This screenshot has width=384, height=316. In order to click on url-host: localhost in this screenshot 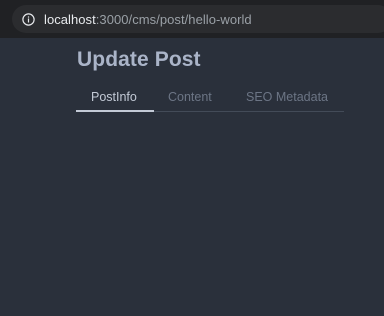, I will do `click(70, 19)`.